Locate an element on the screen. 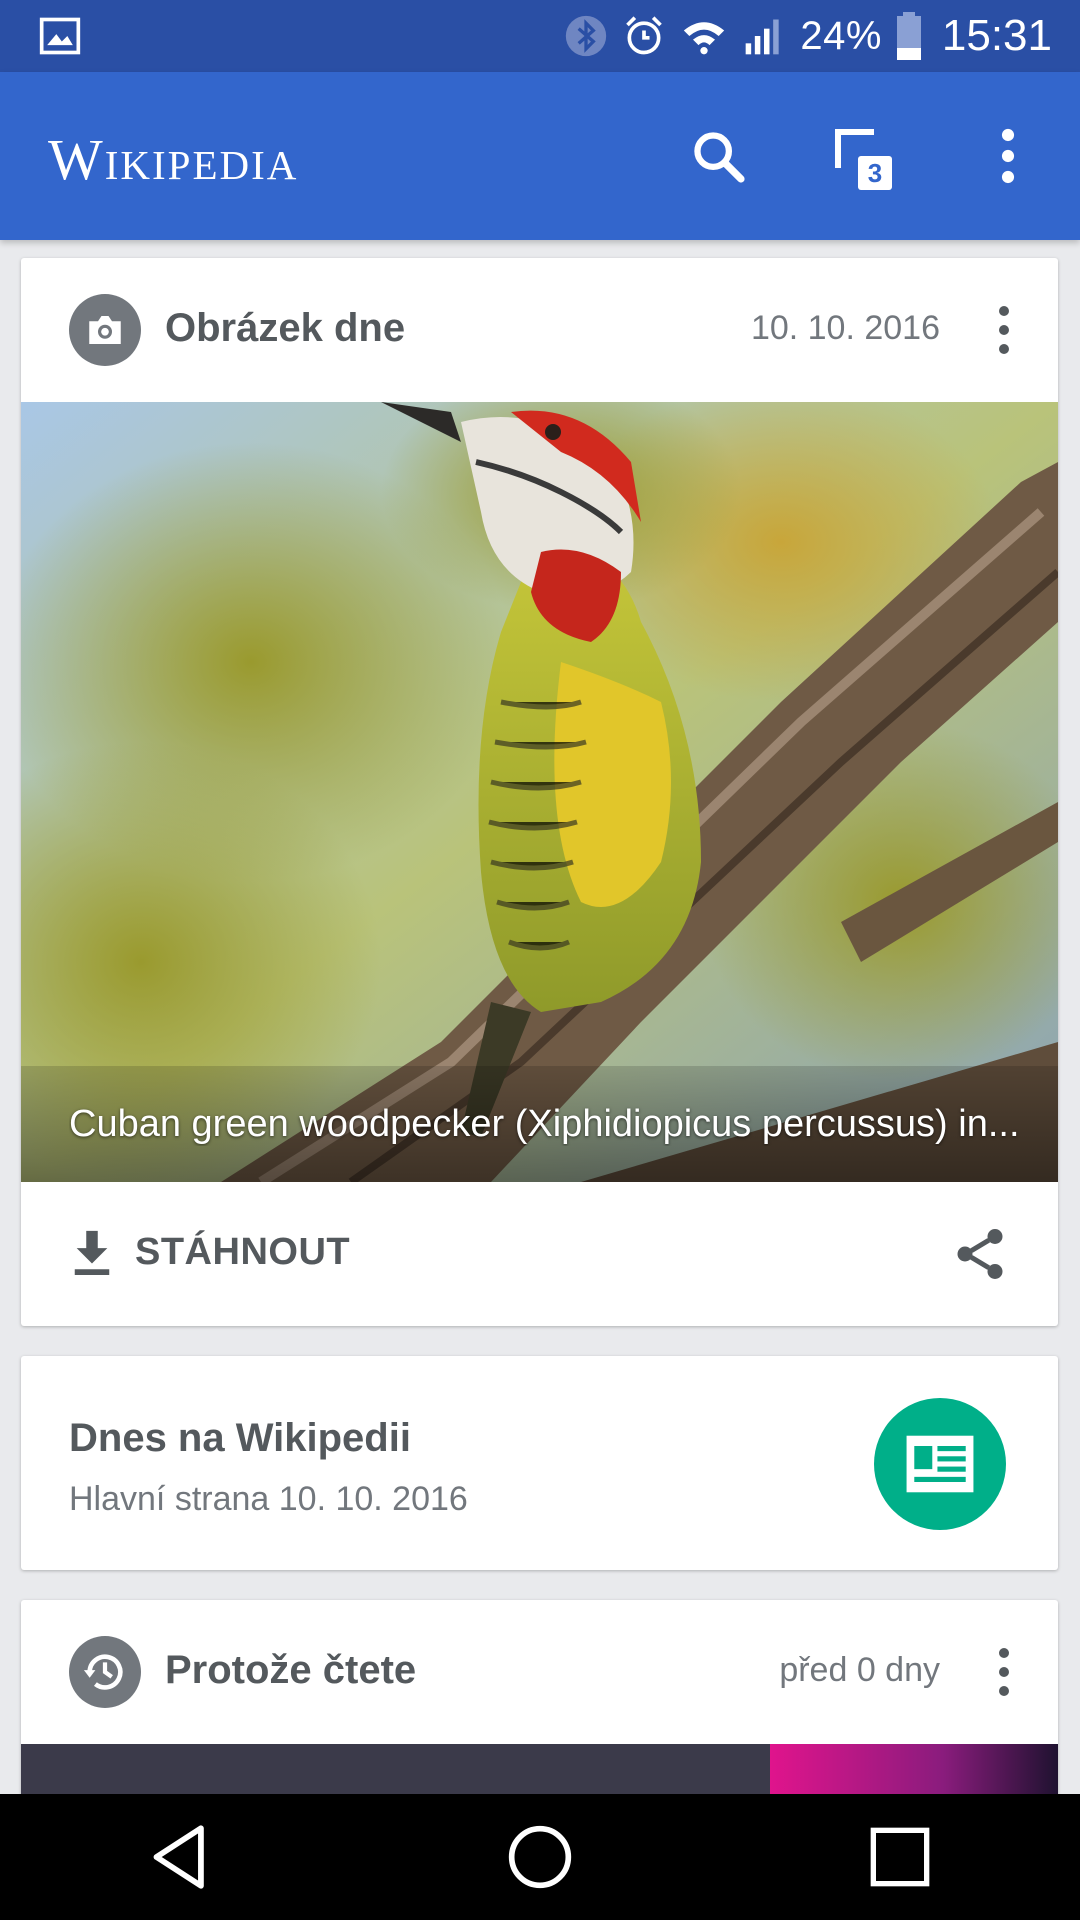  back-button is located at coordinates (180, 1857).